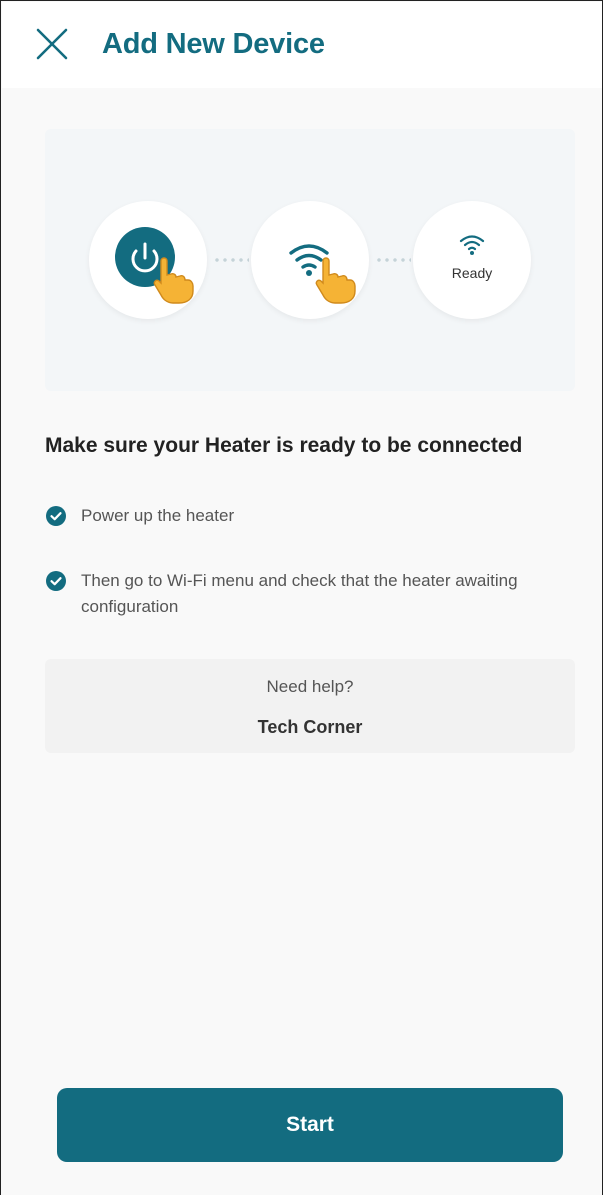 This screenshot has height=1195, width=603. What do you see at coordinates (158, 515) in the screenshot?
I see `checklist-text: Power up the heater` at bounding box center [158, 515].